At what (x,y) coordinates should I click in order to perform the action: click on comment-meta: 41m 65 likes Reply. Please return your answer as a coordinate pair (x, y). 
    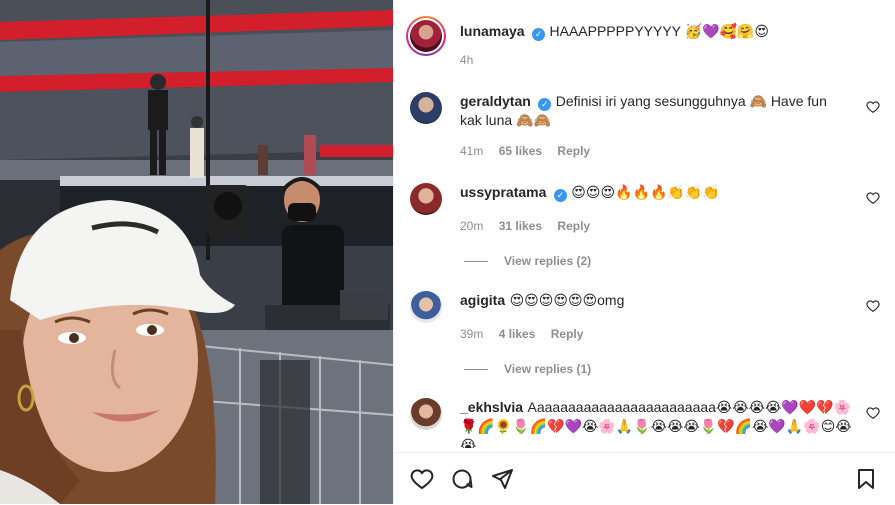
    Looking at the image, I should click on (531, 151).